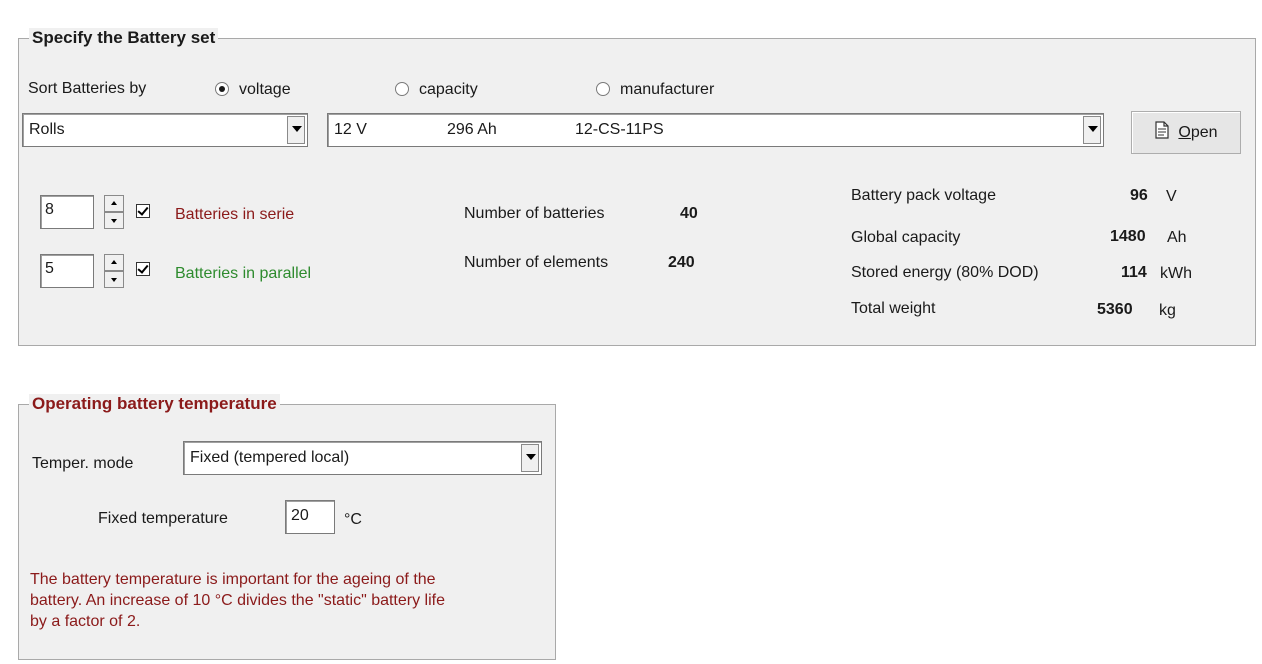 This screenshot has height=664, width=1262. Describe the element at coordinates (906, 237) in the screenshot. I see `global-capacity-label: Global capacity` at that location.